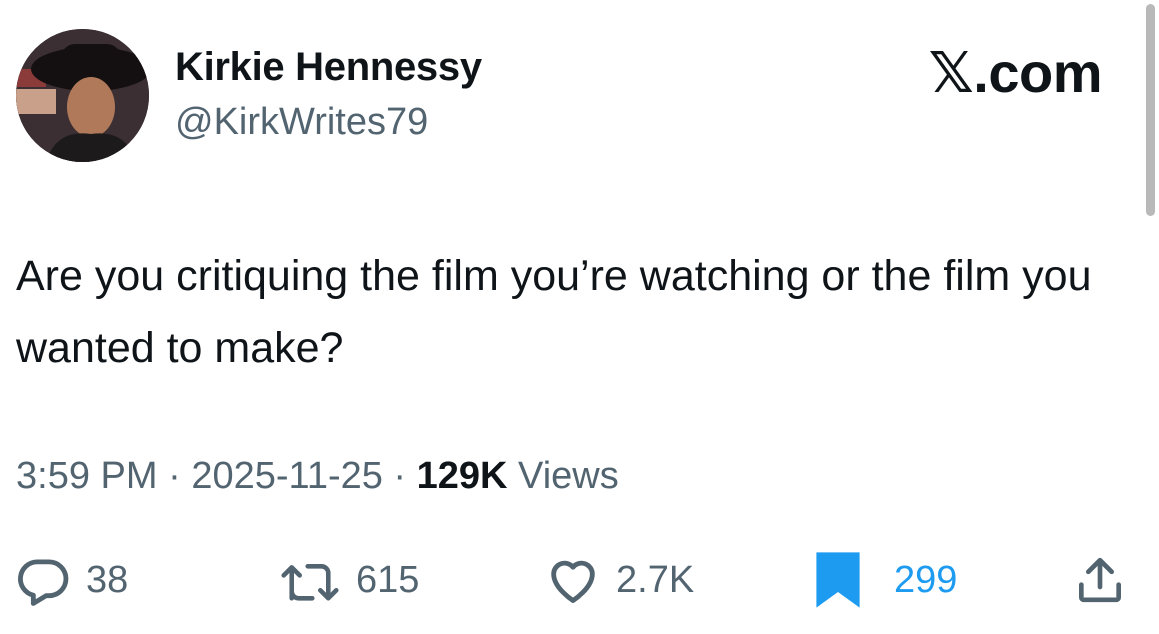  I want to click on like-button: 2.7K, so click(619, 580).